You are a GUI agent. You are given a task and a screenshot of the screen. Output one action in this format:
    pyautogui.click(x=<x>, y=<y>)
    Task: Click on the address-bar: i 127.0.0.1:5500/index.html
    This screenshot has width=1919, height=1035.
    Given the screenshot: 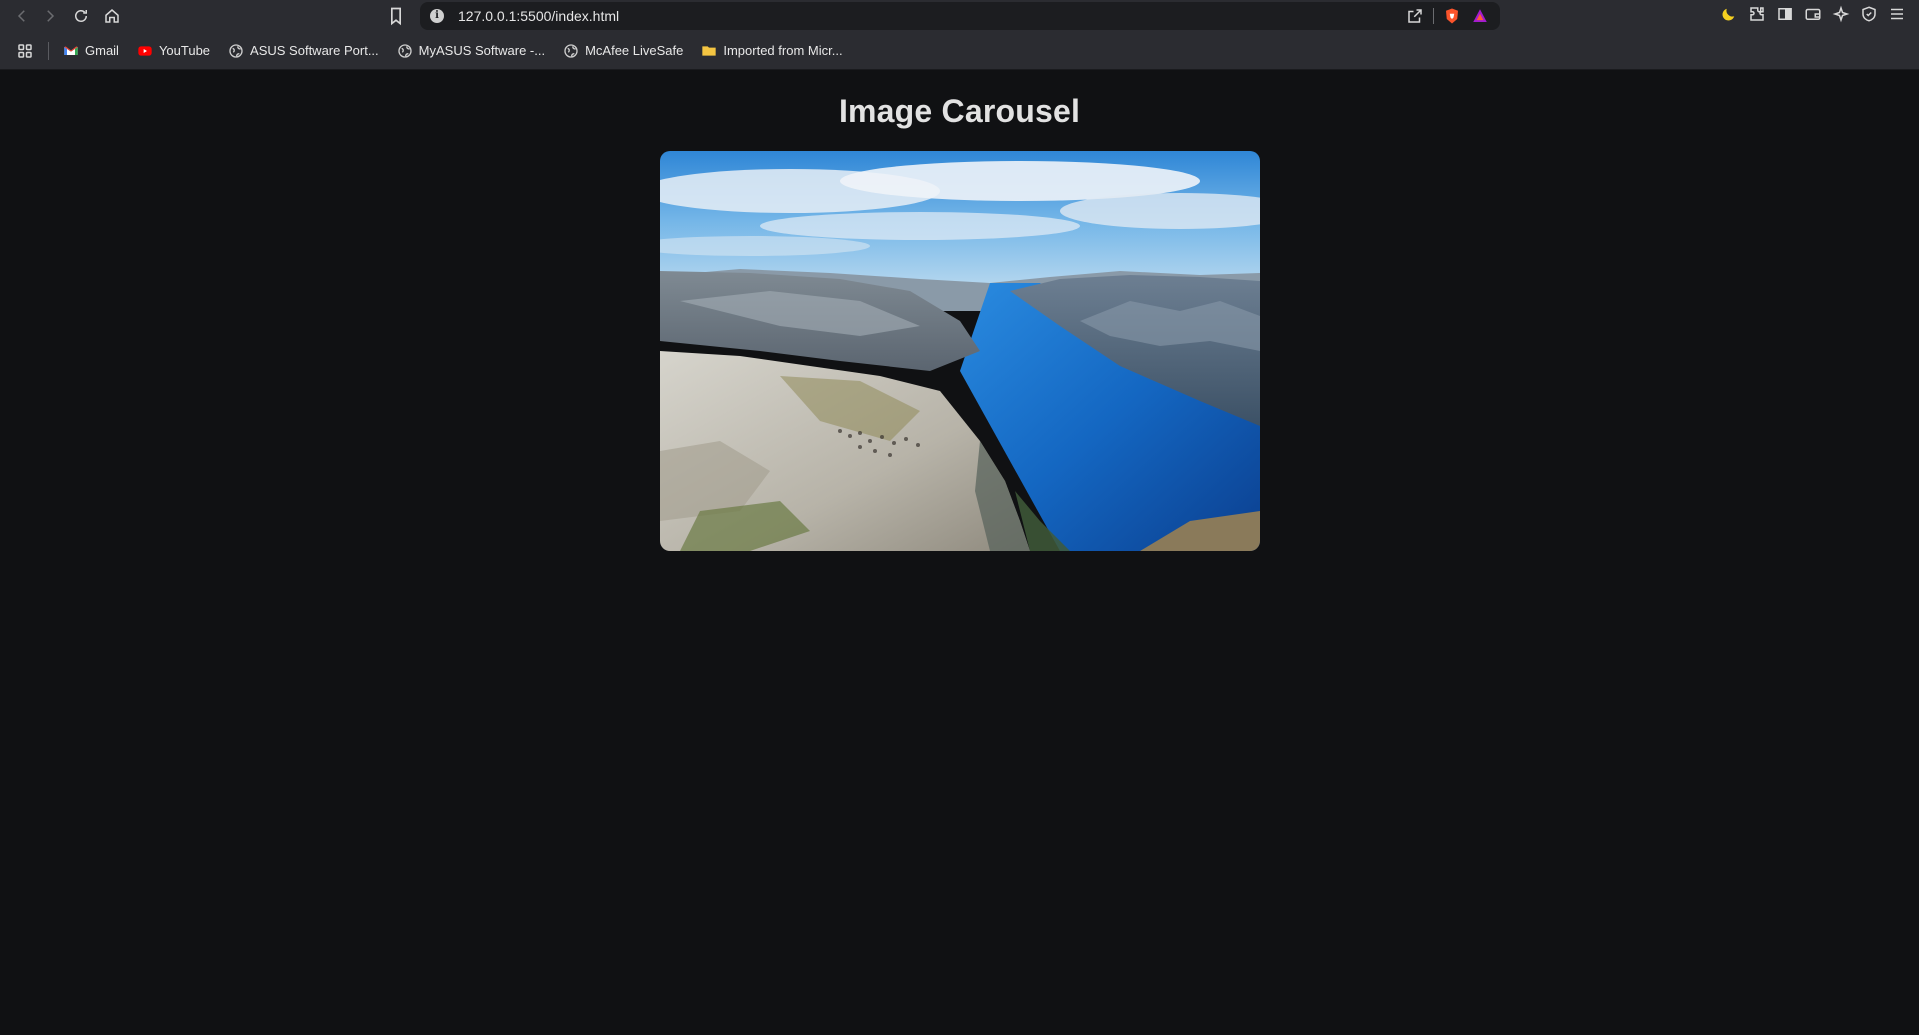 What is the action you would take?
    pyautogui.click(x=960, y=16)
    